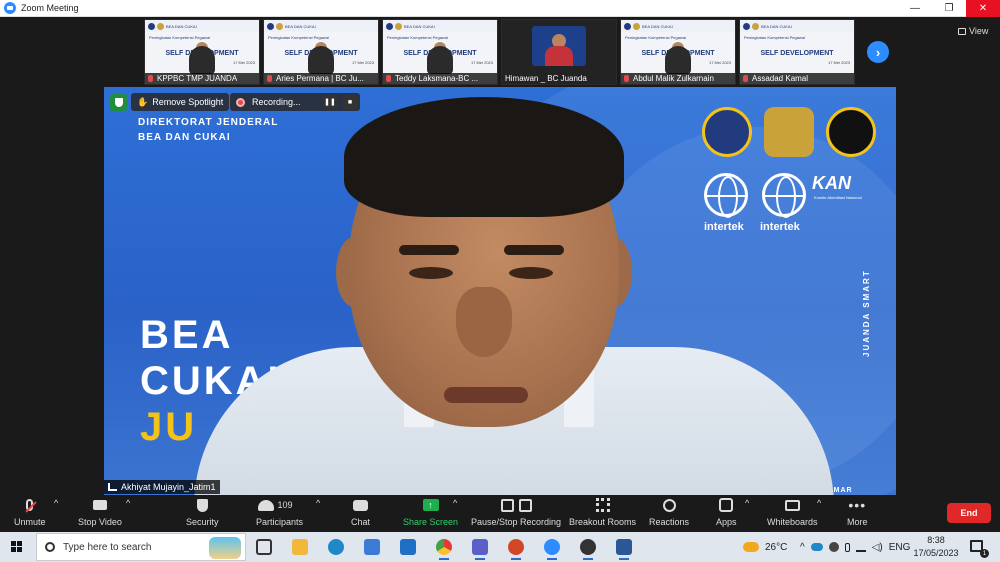 The height and width of the screenshot is (562, 1000). Describe the element at coordinates (669, 522) in the screenshot. I see `reactions-label: Reactions` at that location.